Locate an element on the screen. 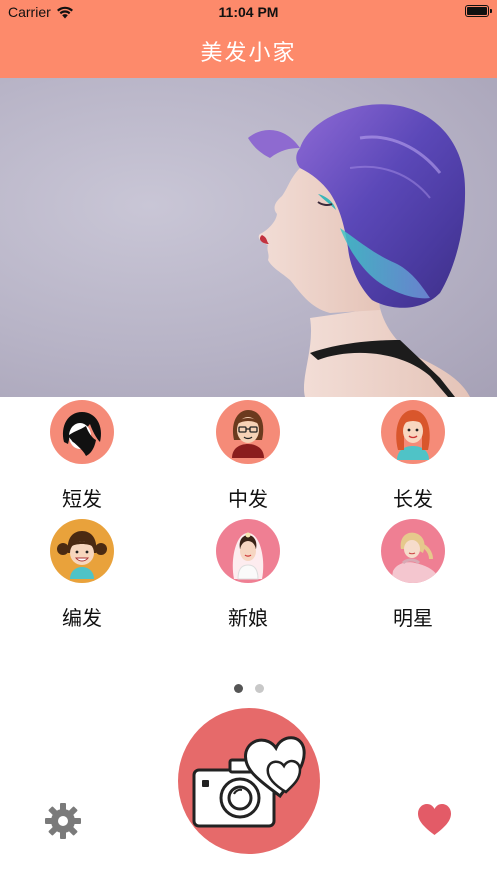  category-short-hair: 短发 is located at coordinates (82, 456).